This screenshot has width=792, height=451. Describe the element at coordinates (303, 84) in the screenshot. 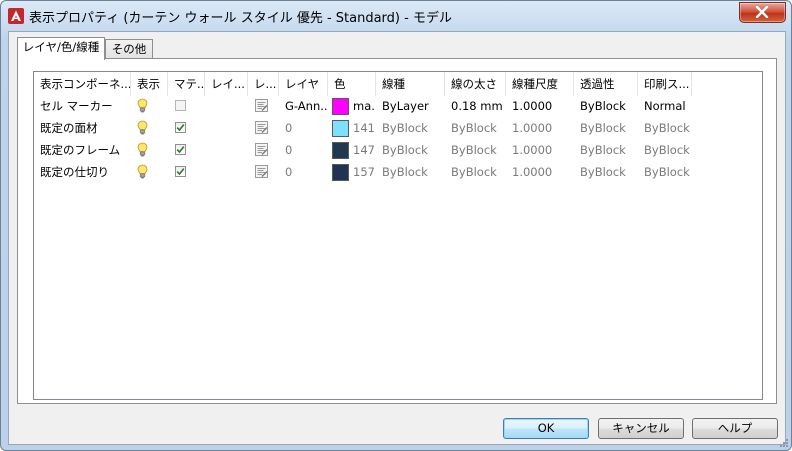

I see `column-header-layer: レイヤ` at that location.